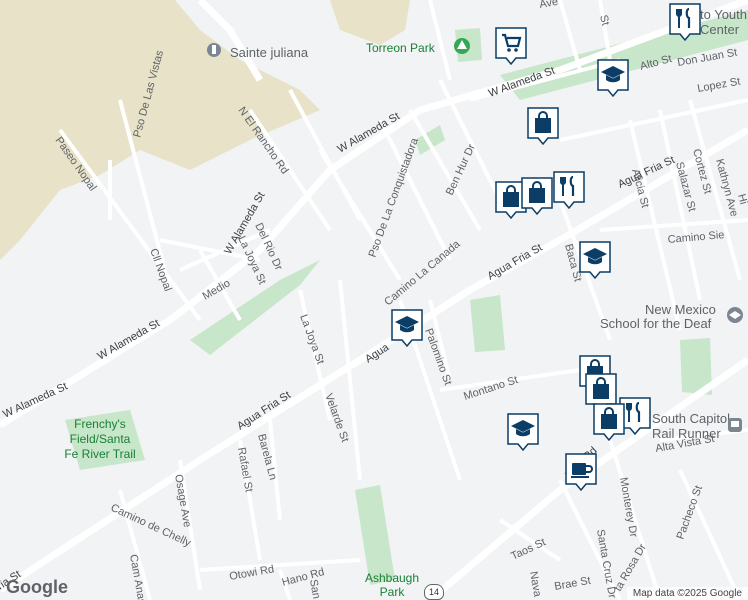 The height and width of the screenshot is (600, 748). Describe the element at coordinates (735, 425) in the screenshot. I see `train-icon` at that location.